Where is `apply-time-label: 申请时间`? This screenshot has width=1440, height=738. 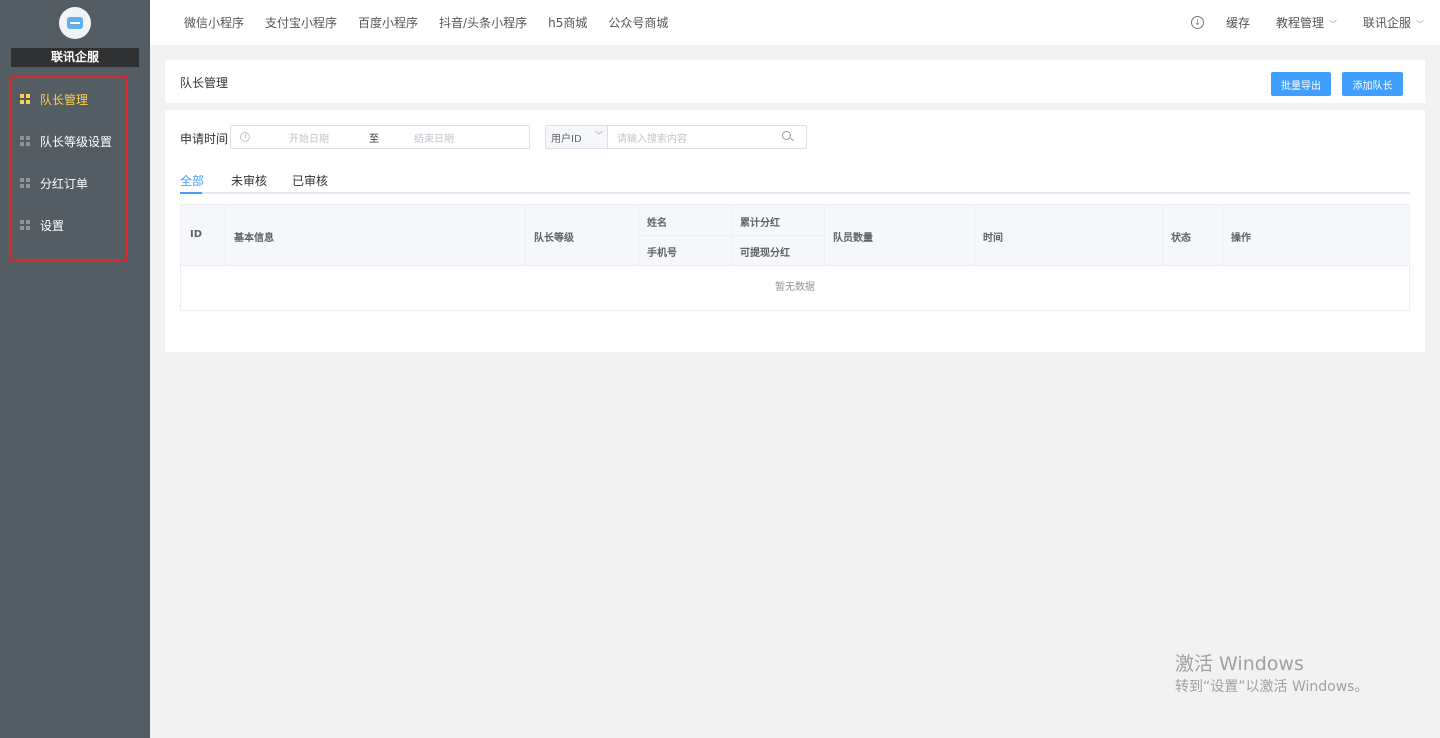
apply-time-label: 申请时间 is located at coordinates (204, 139).